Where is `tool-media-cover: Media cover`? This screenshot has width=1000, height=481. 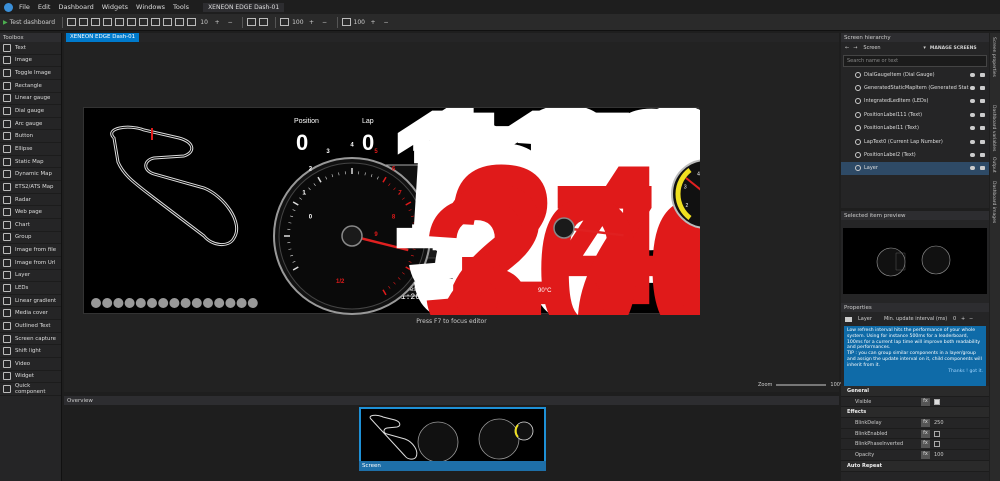
tool-media-cover: Media cover is located at coordinates (30, 314).